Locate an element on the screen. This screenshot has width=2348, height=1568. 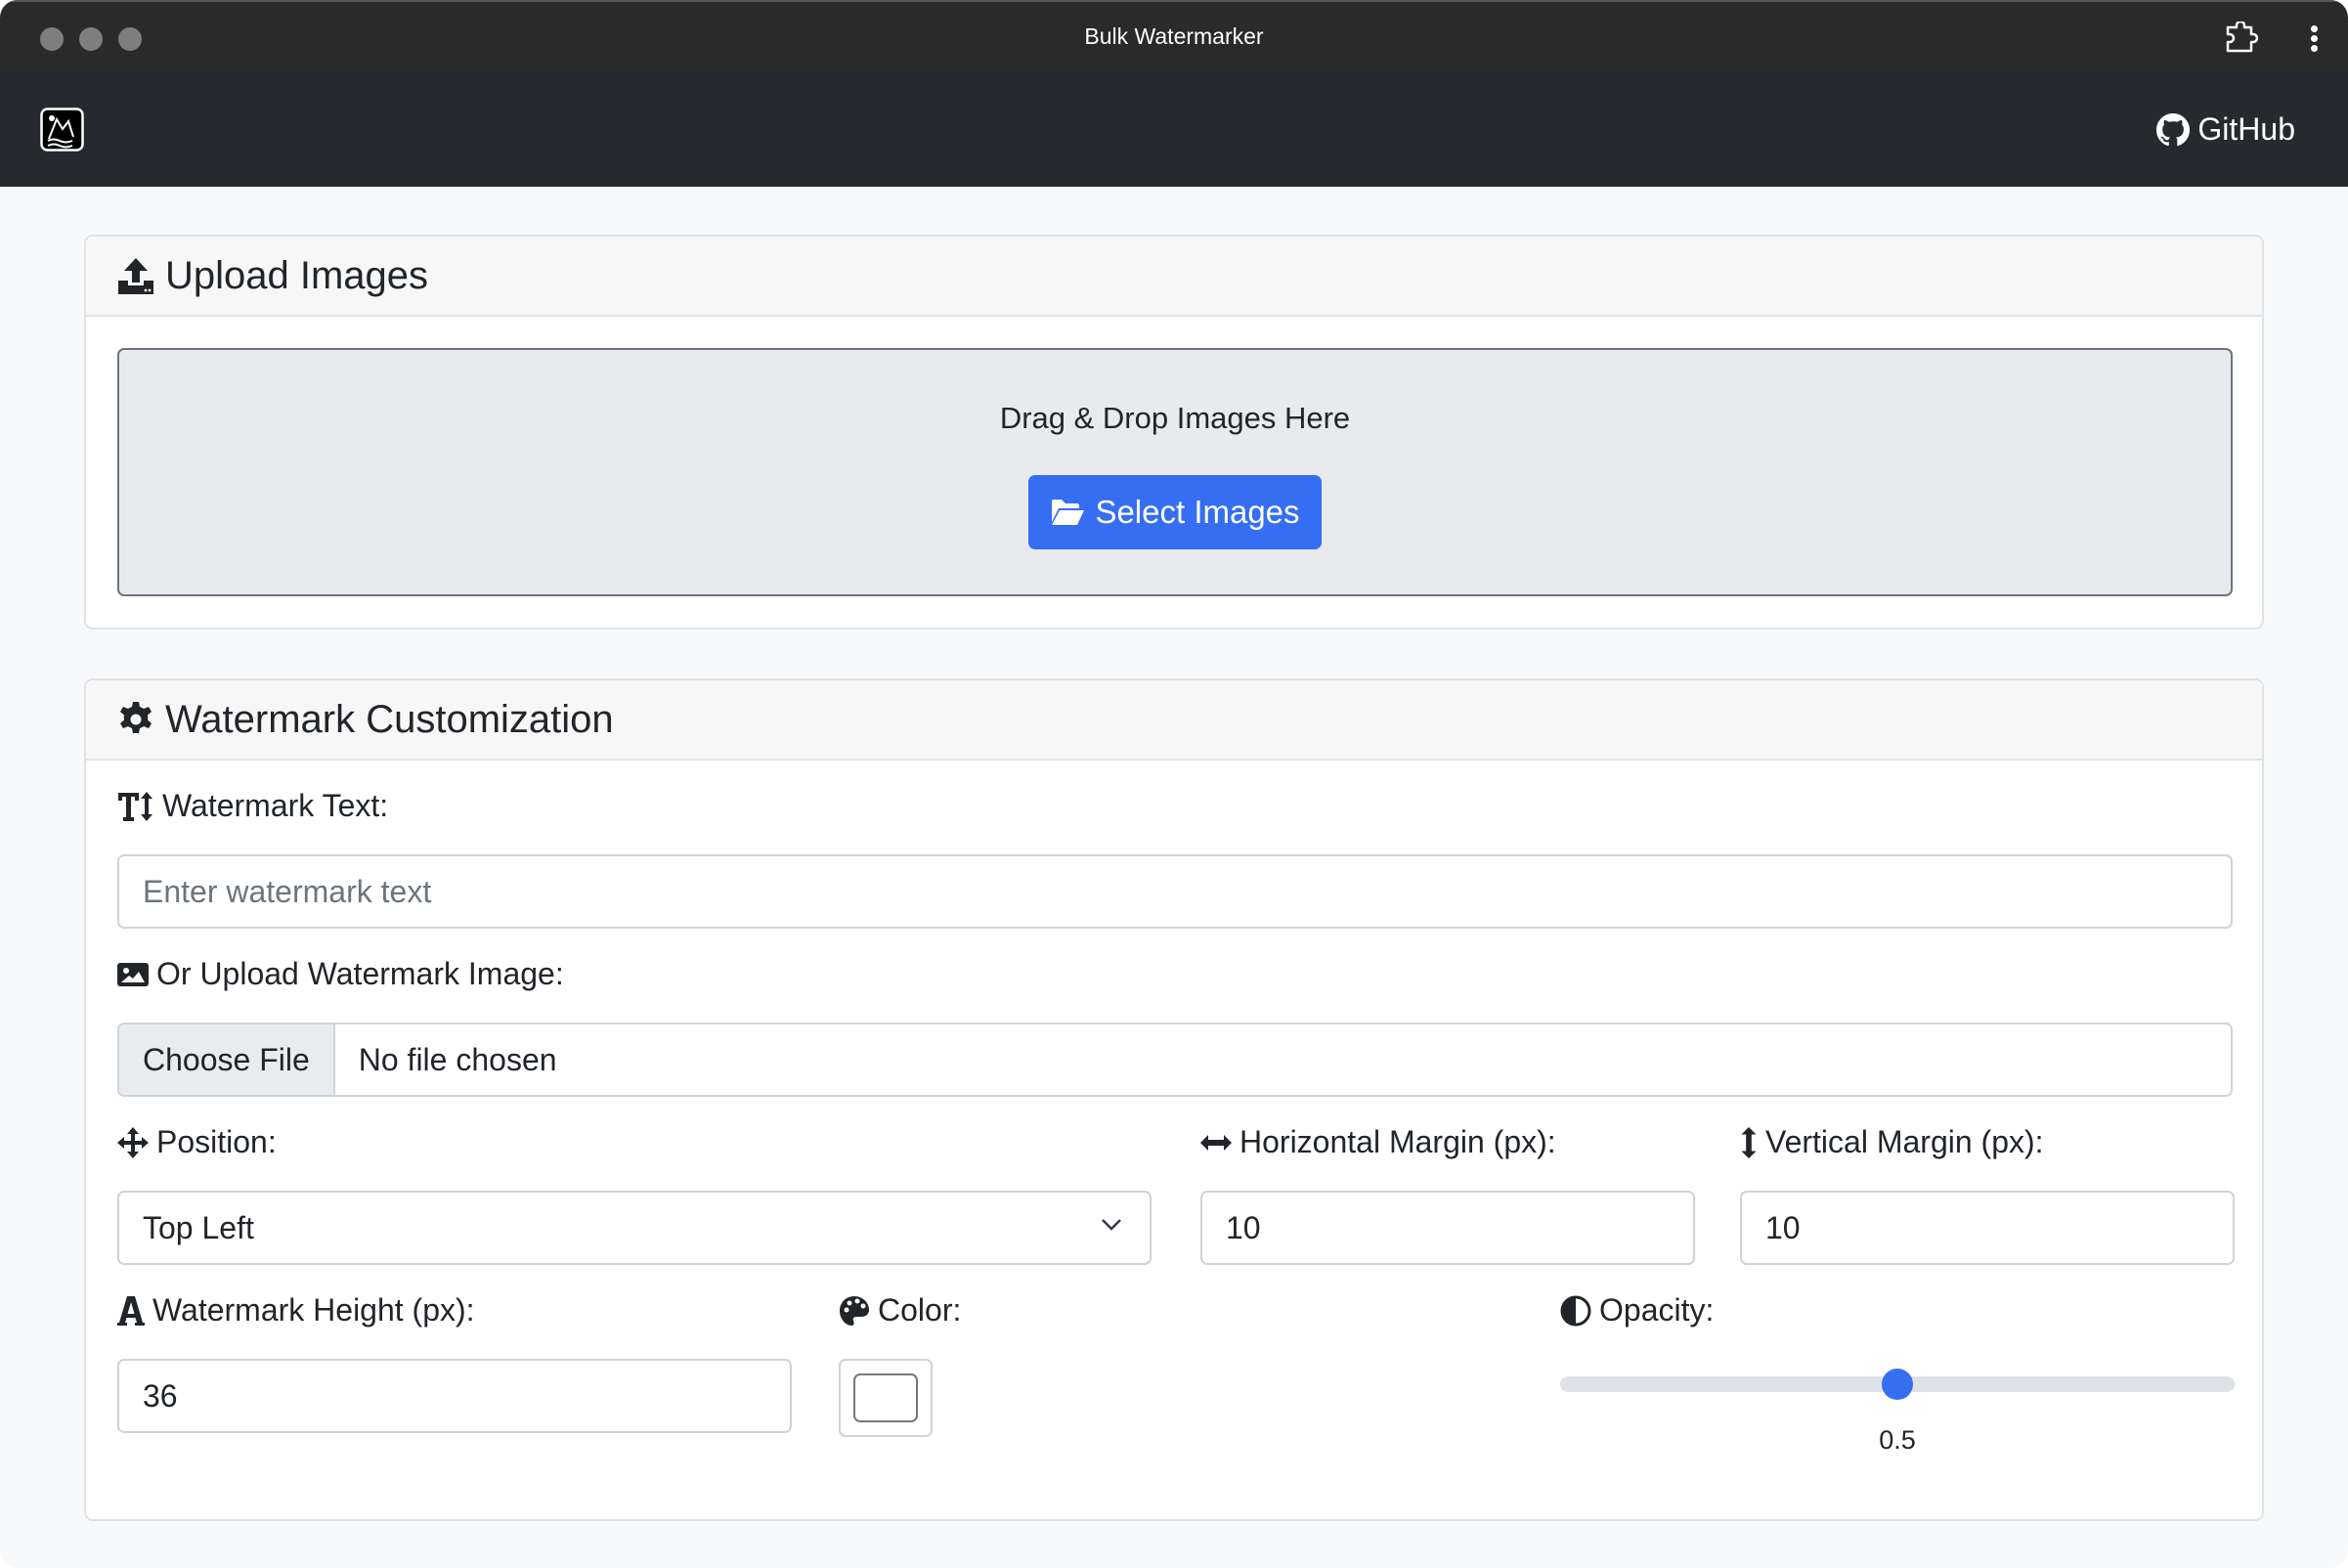
color-label: Color: is located at coordinates (900, 1310).